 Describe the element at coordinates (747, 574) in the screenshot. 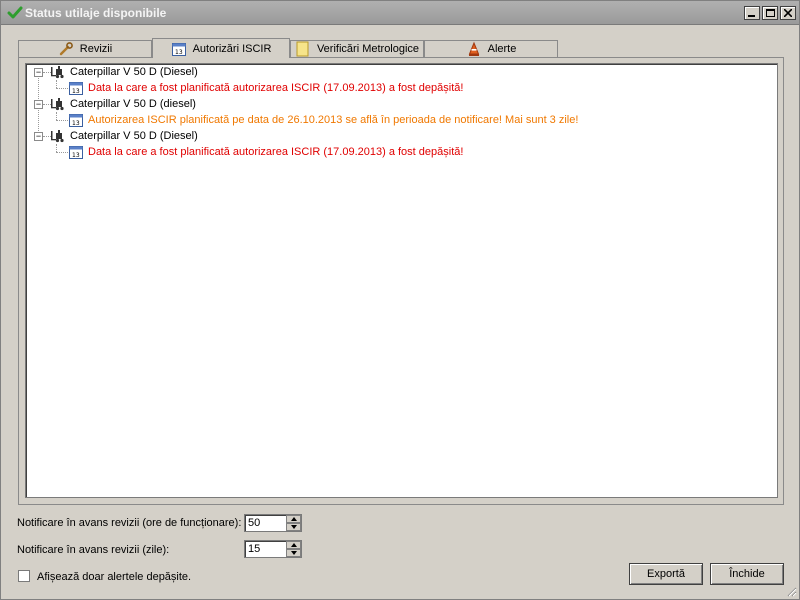

I see `close-dialog-button: Închide` at that location.